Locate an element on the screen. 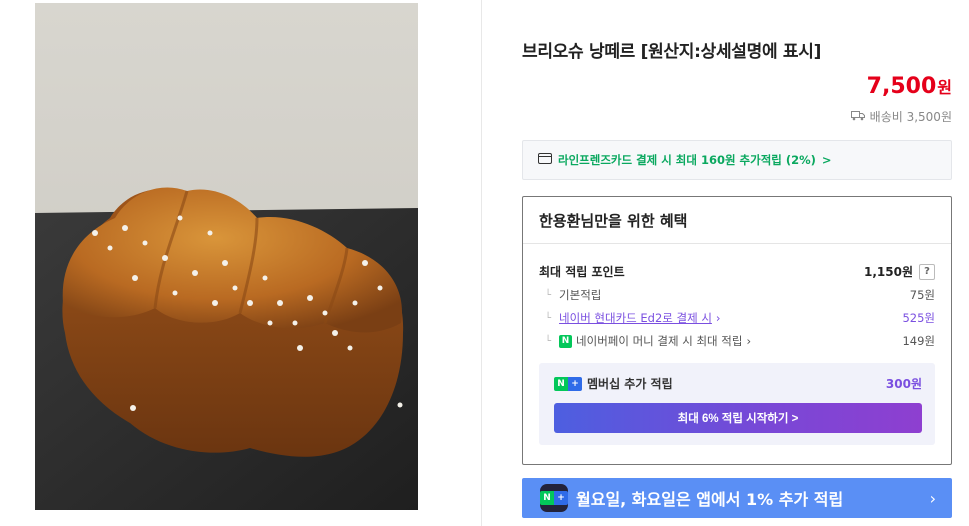 The width and height of the screenshot is (969, 526). points-row-card: └ 네이버 현대카드 Ed2로 결제 시 › 525원 is located at coordinates (737, 318).